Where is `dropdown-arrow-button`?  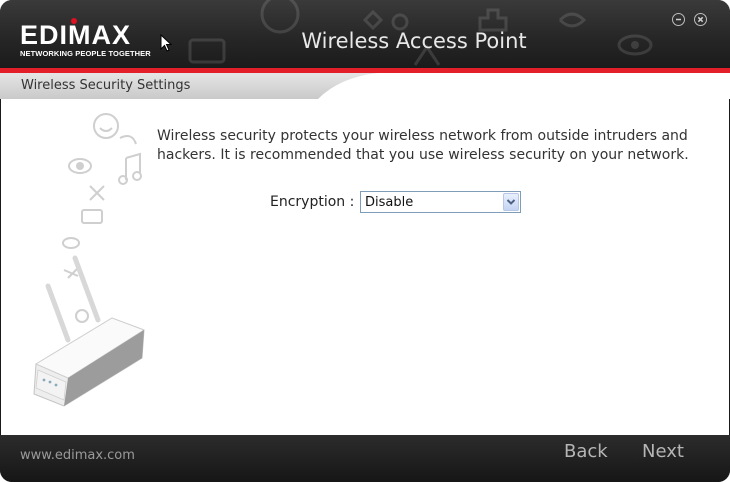
dropdown-arrow-button is located at coordinates (511, 202).